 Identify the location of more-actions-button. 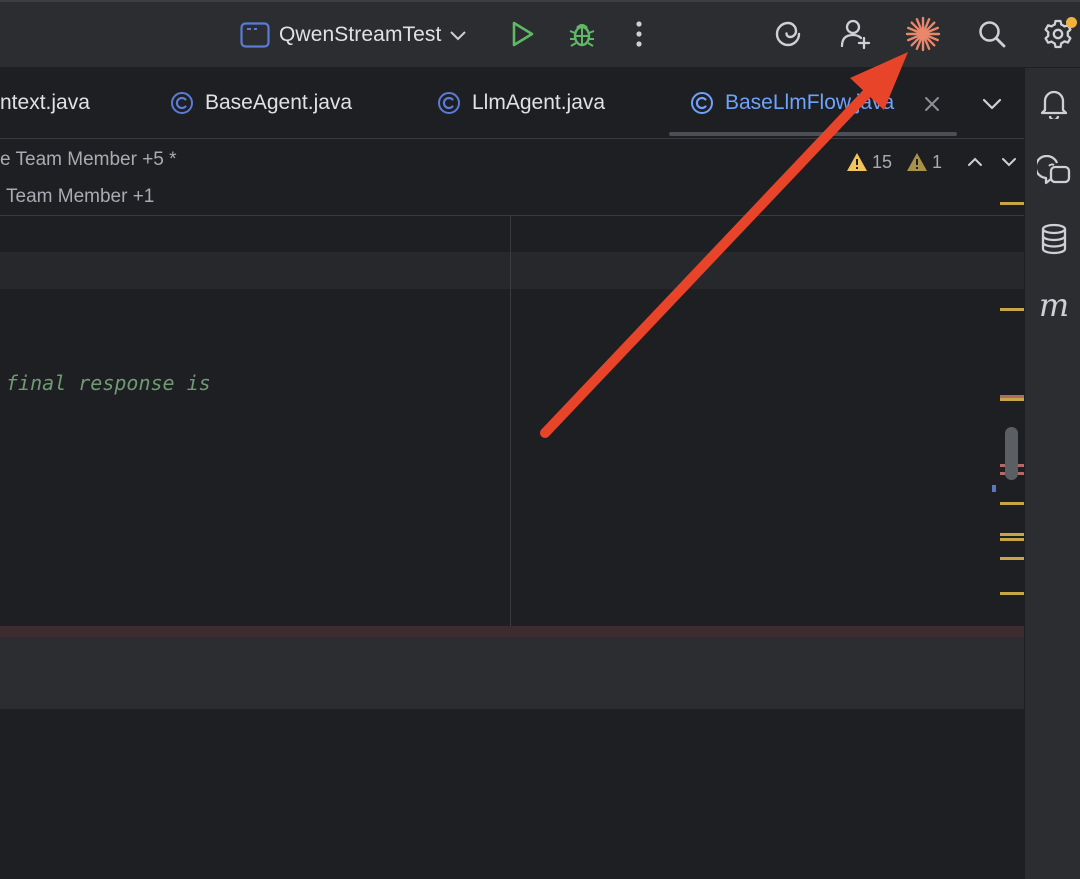
(639, 34).